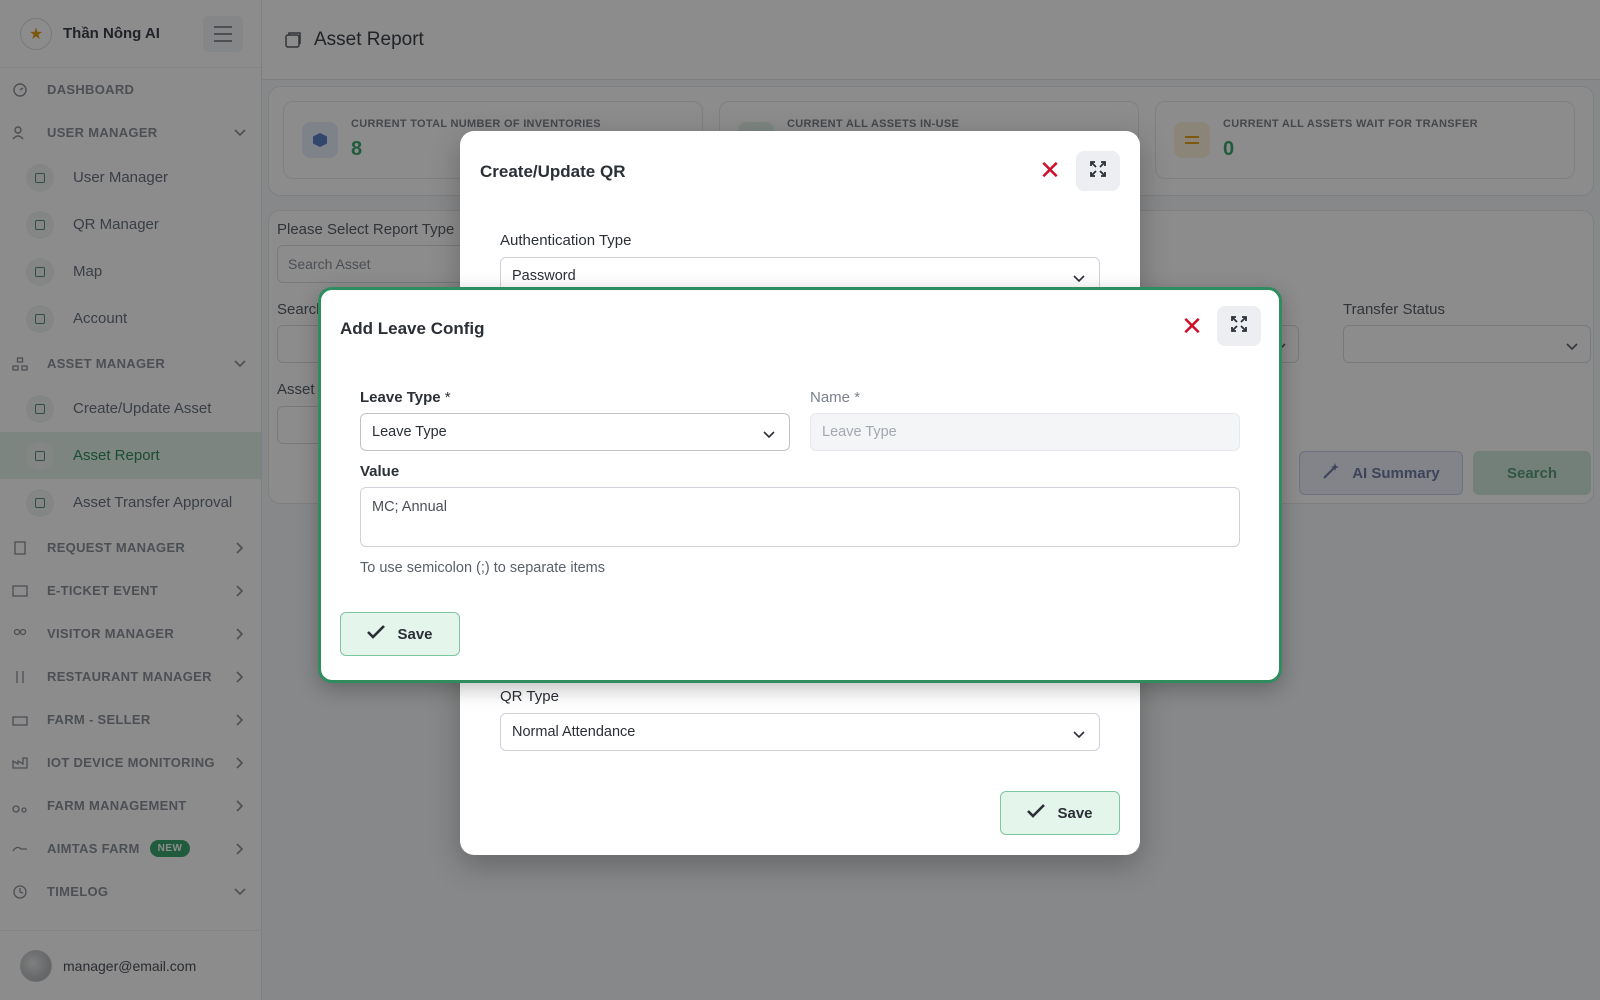  What do you see at coordinates (574, 732) in the screenshot?
I see `qr-type-value: Normal Attendance` at bounding box center [574, 732].